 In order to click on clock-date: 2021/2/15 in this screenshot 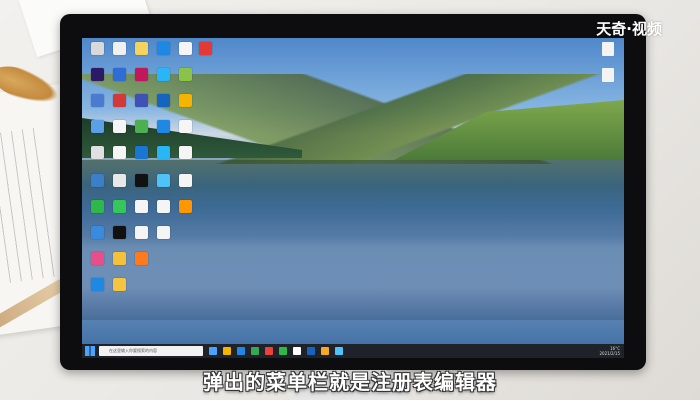, I will do `click(609, 353)`.